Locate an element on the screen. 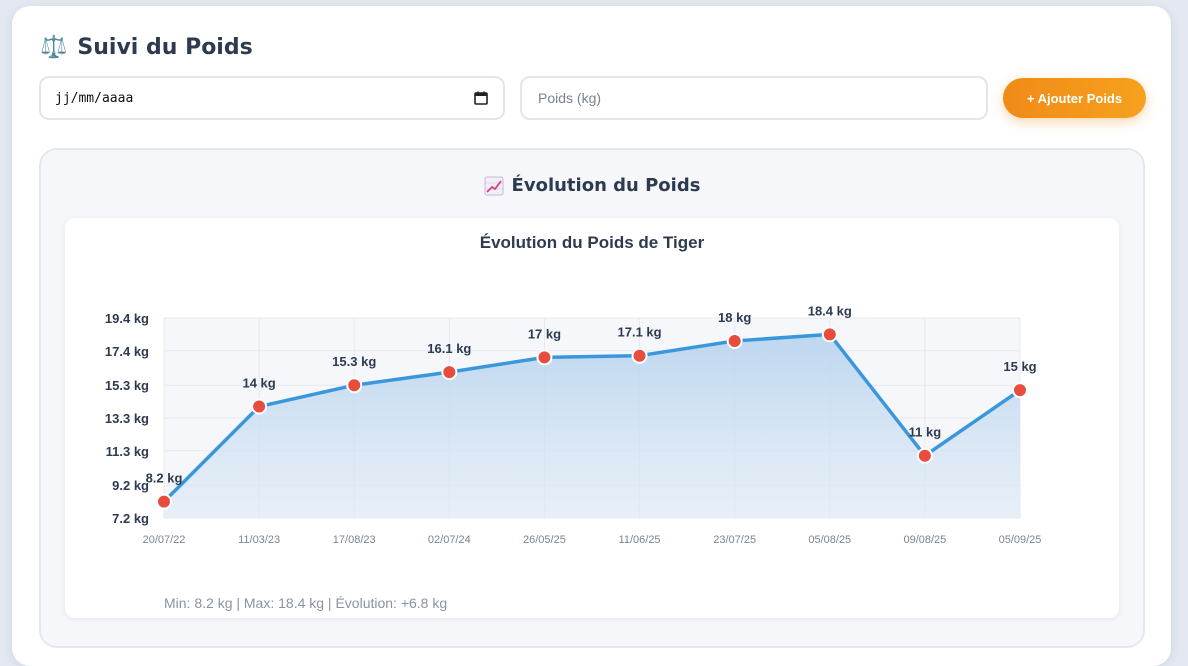 The width and height of the screenshot is (1188, 666). y-tick-label: 13.3 kg is located at coordinates (127, 418).